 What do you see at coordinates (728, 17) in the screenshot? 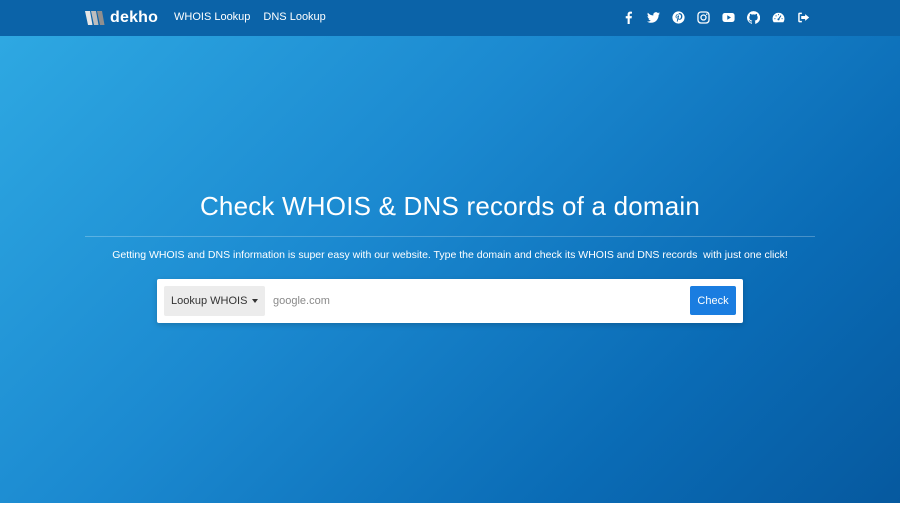
I see `youtube-icon` at bounding box center [728, 17].